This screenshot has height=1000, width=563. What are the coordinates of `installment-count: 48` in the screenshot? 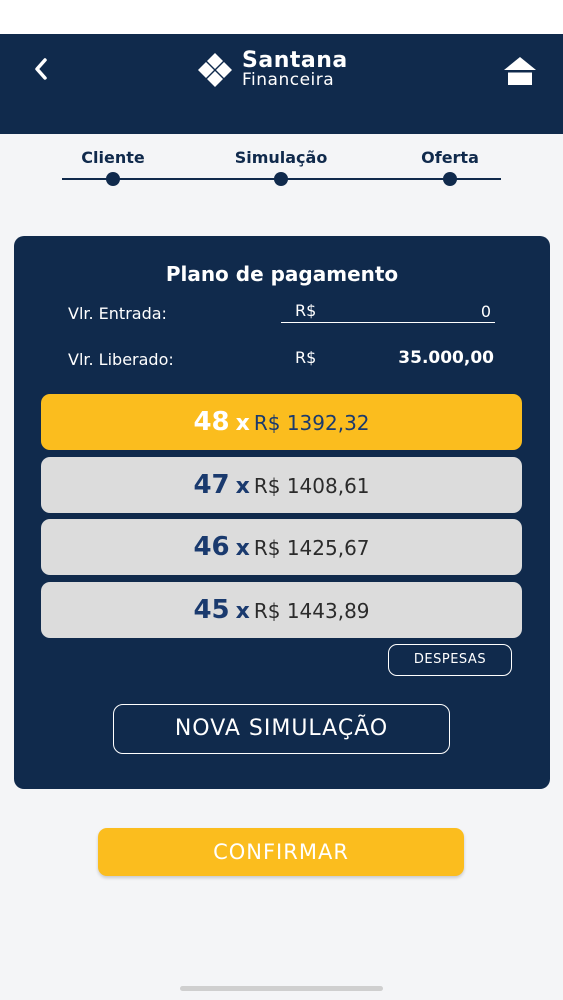 It's located at (211, 422).